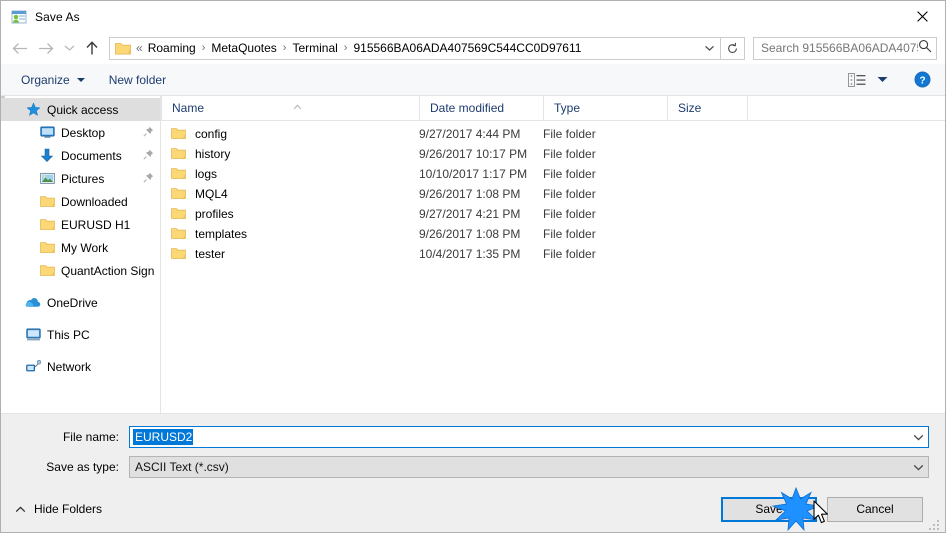 This screenshot has height=533, width=946. I want to click on file-name: templates, so click(221, 234).